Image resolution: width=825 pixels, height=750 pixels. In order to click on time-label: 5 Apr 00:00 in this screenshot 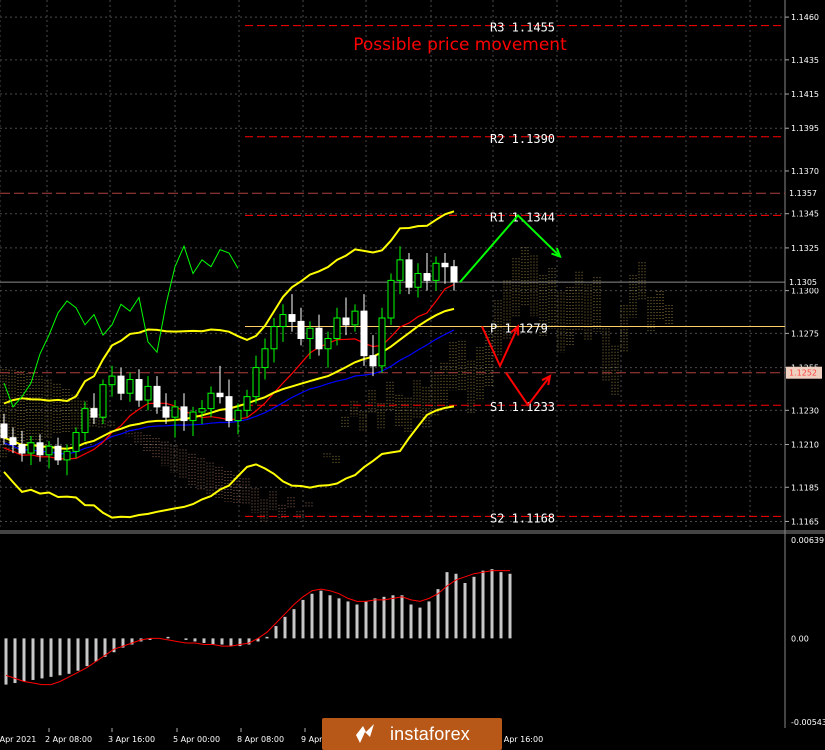, I will do `click(196, 739)`.